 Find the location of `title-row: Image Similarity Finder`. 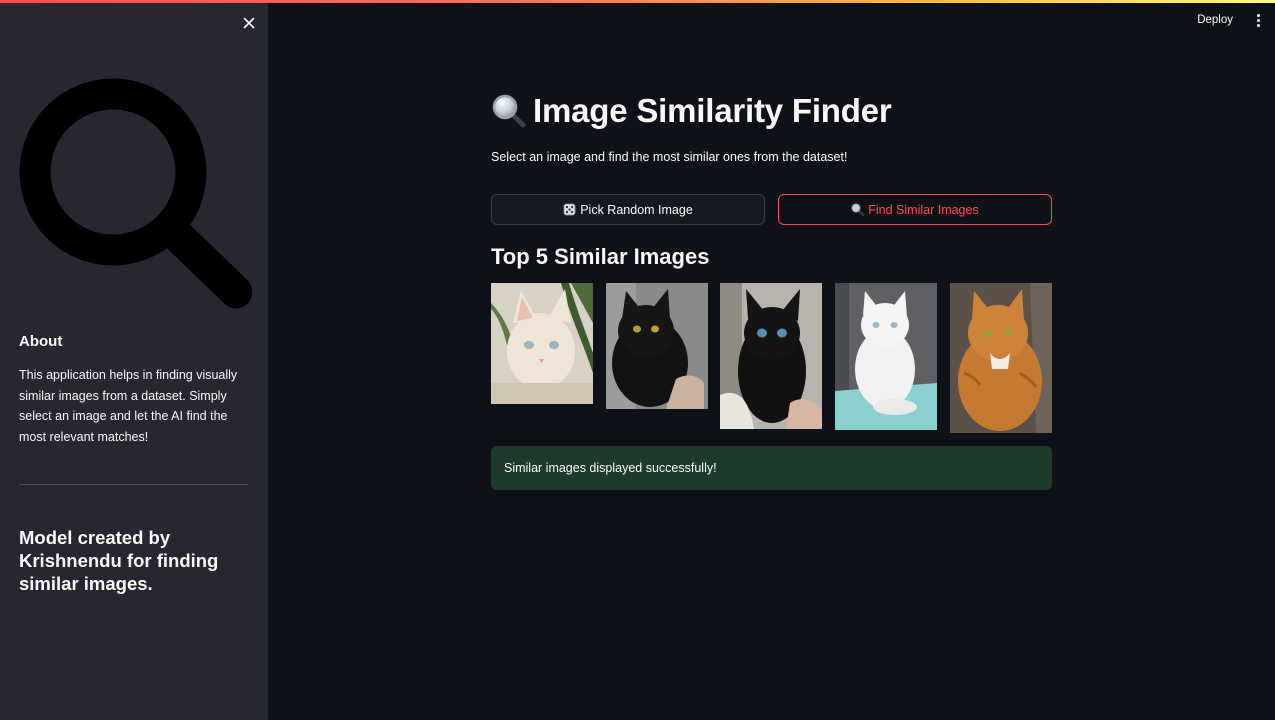

title-row: Image Similarity Finder is located at coordinates (691, 111).